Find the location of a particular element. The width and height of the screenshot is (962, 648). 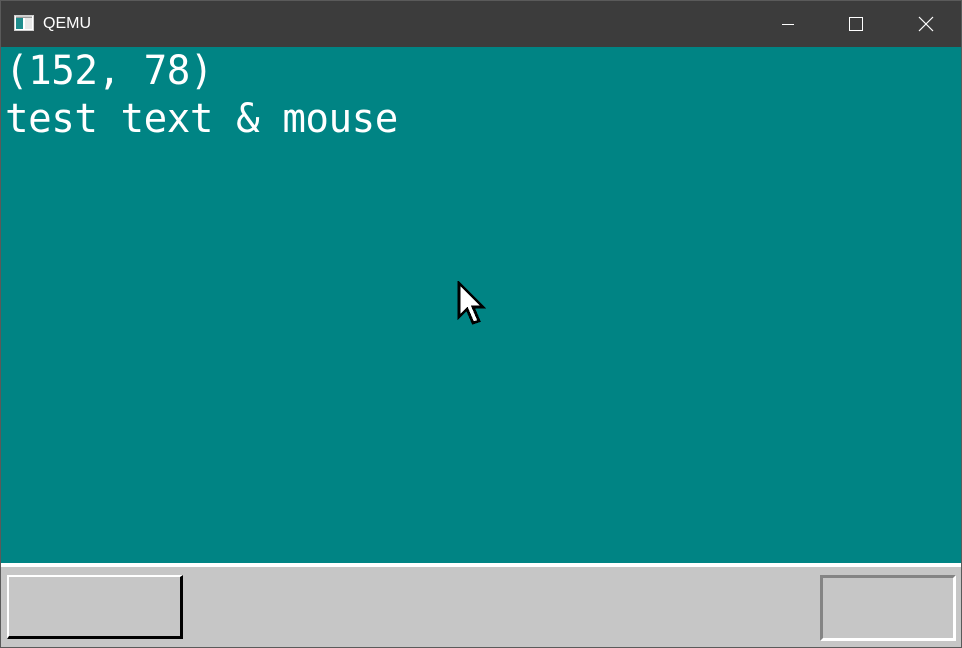

minimize-icon is located at coordinates (788, 24).